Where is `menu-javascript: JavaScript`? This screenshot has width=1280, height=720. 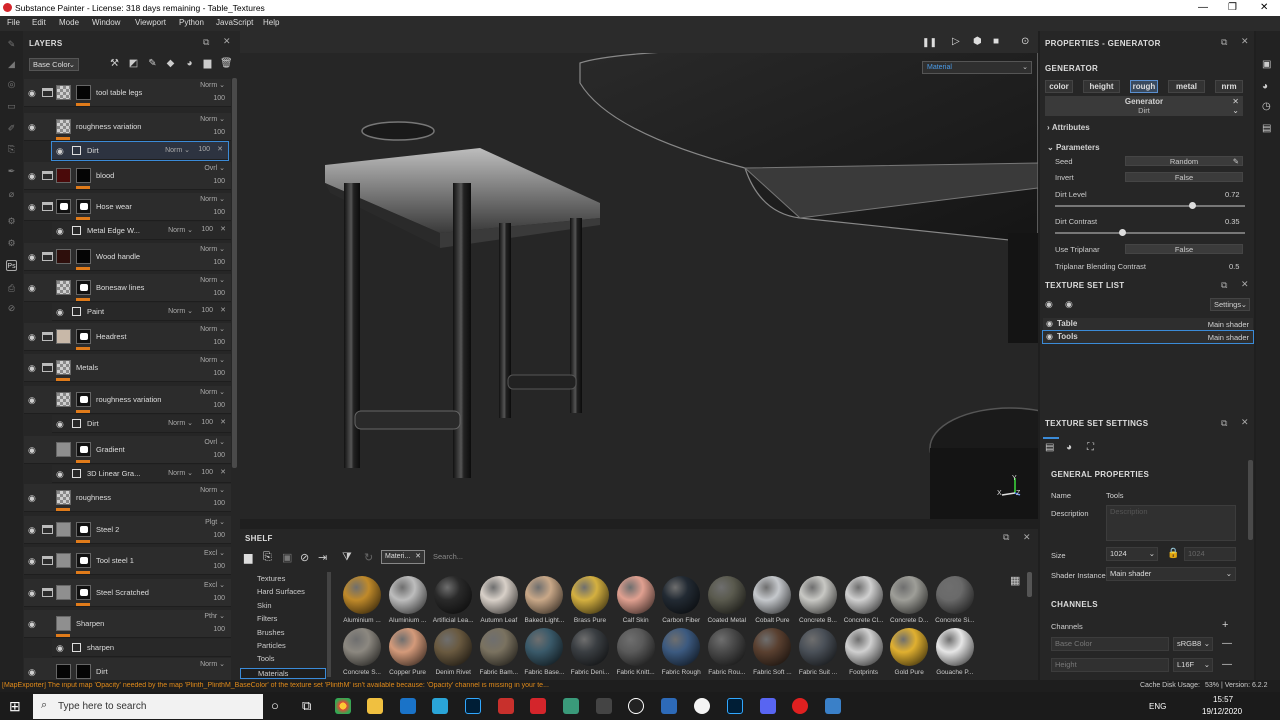
menu-javascript: JavaScript is located at coordinates (234, 22).